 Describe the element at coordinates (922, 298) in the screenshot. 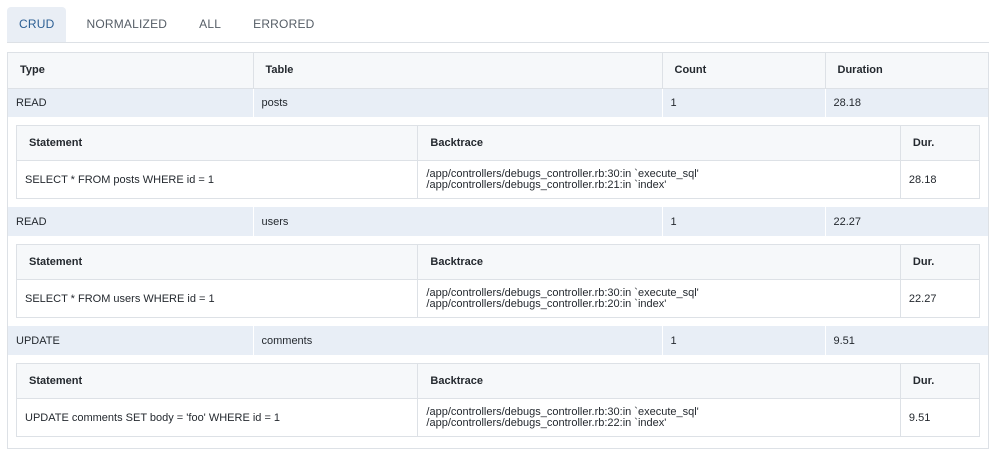

I see `statement-duration: 22.27` at that location.